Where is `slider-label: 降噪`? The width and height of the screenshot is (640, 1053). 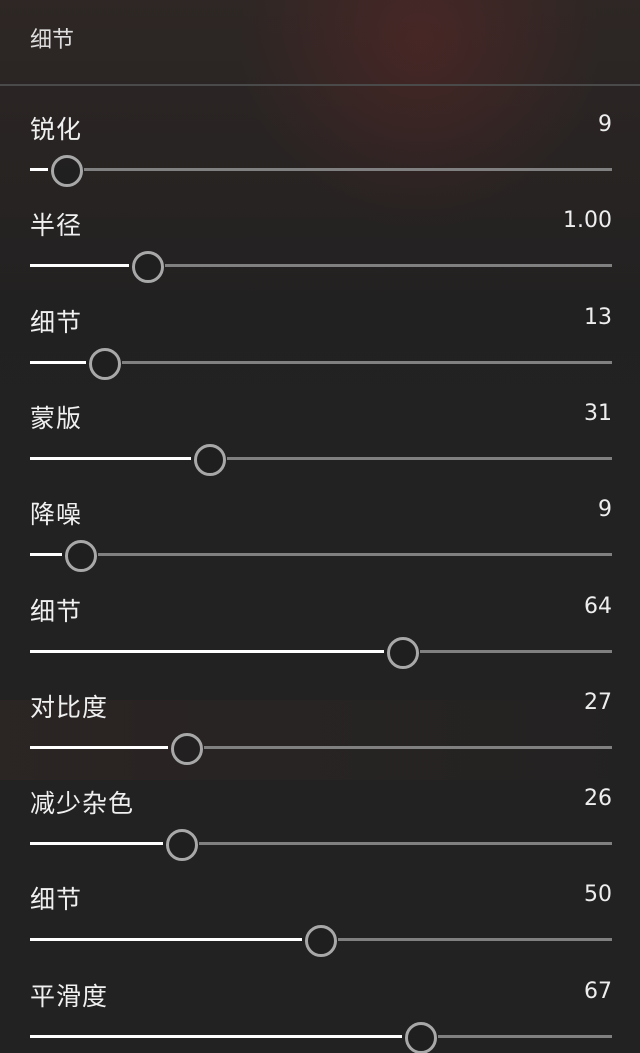
slider-label: 降噪 is located at coordinates (56, 515).